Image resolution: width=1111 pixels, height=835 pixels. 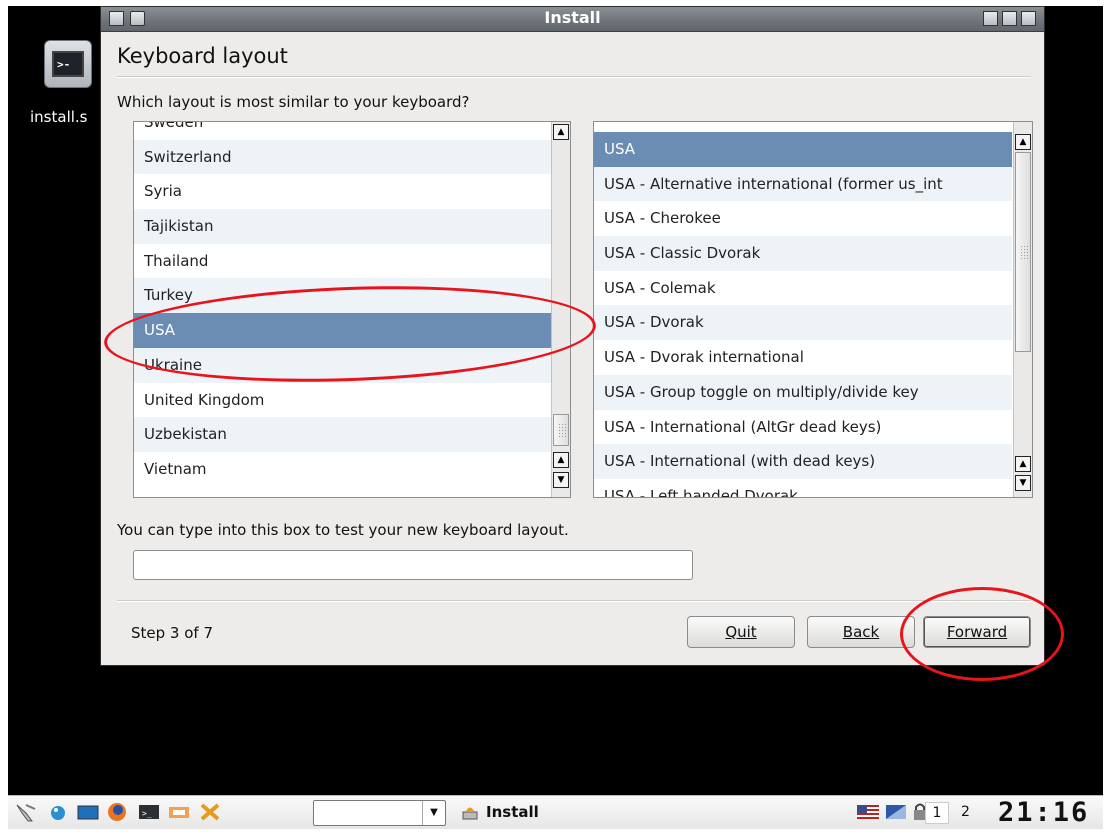 I want to click on list-item: Vietnam, so click(x=343, y=469).